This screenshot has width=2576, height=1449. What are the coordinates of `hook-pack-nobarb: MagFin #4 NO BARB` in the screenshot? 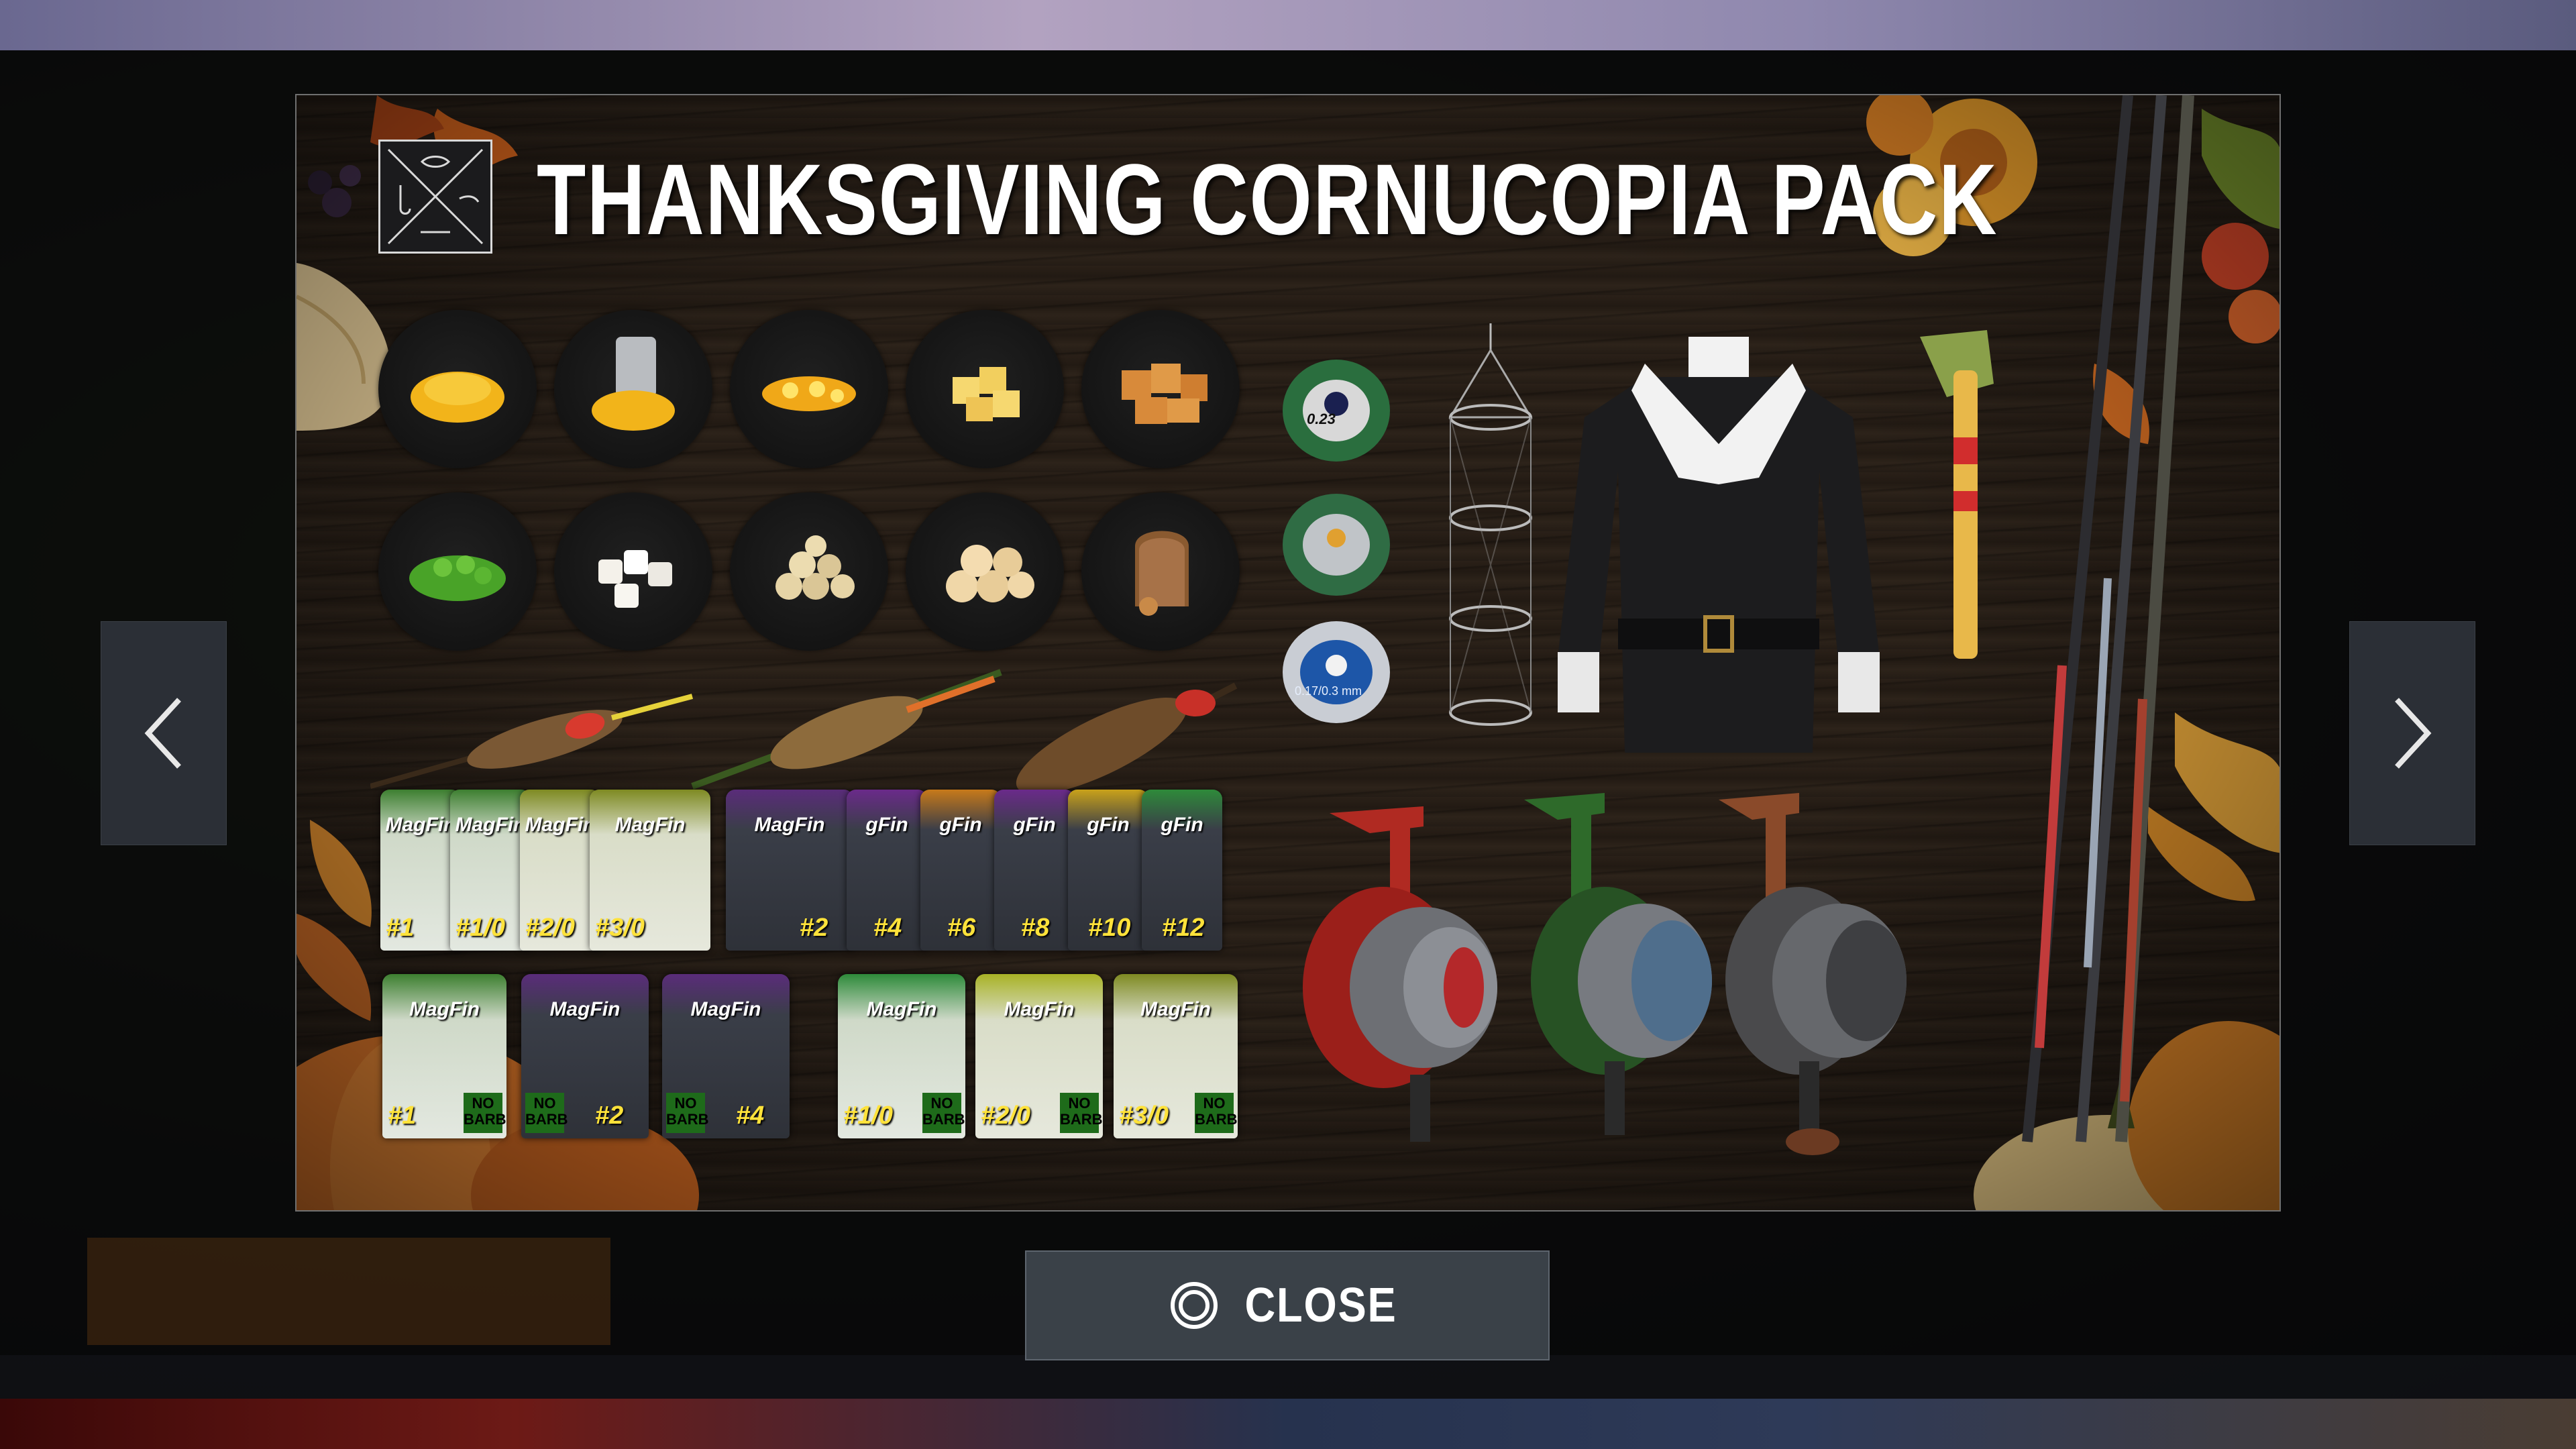 It's located at (726, 1056).